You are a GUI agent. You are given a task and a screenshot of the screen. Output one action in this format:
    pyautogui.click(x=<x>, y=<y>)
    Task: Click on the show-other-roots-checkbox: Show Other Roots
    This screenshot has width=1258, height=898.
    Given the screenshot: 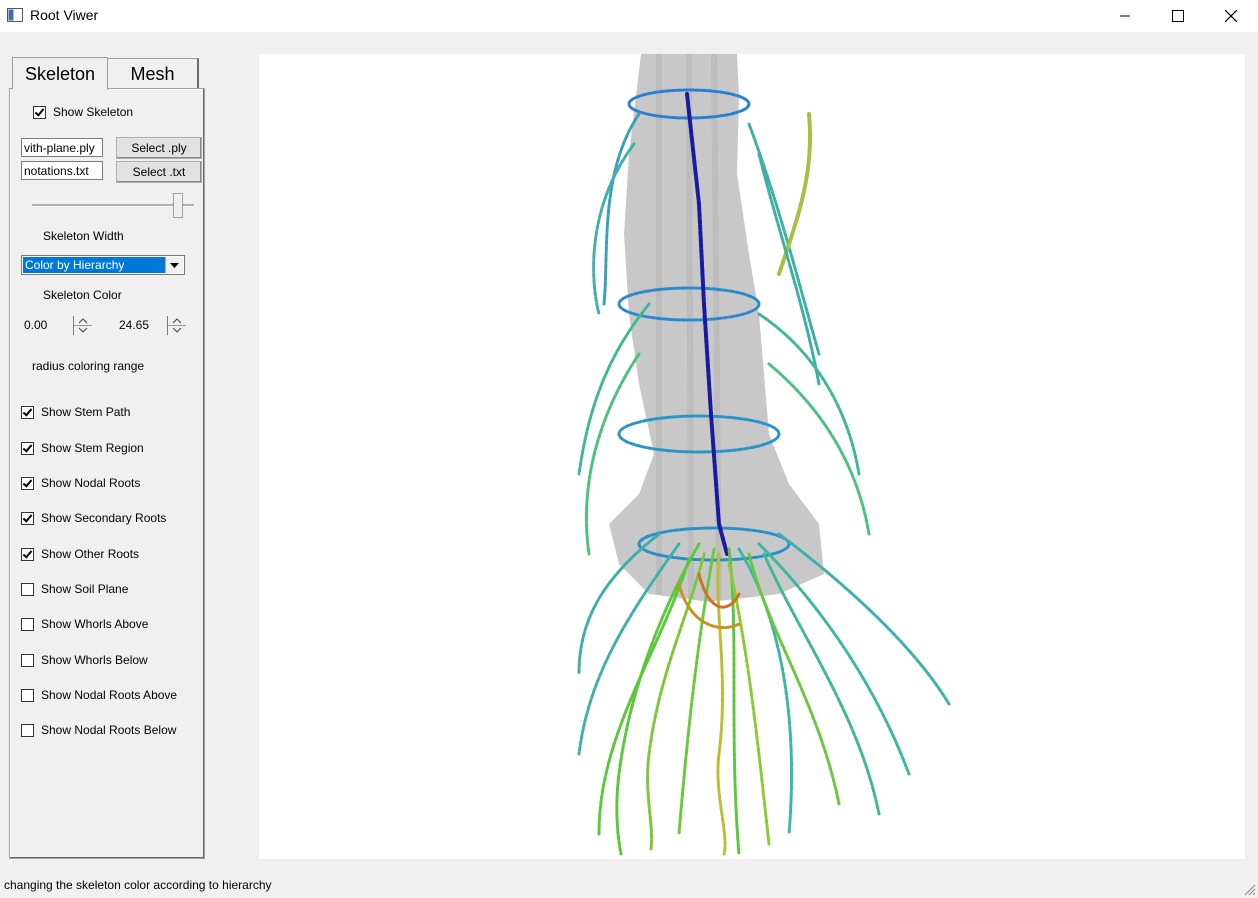 What is the action you would take?
    pyautogui.click(x=80, y=554)
    